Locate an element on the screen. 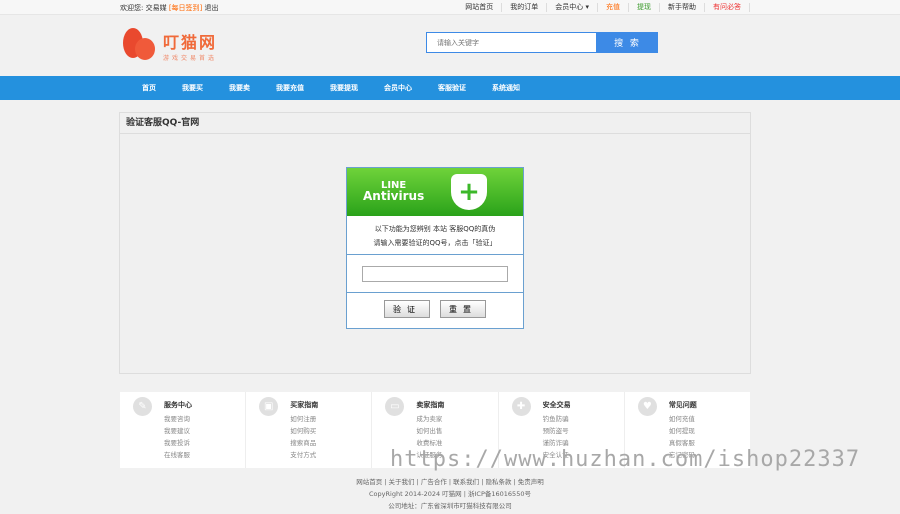  footer-column: ▣ 买家指南如何注册 如何购买 搜索商品 支付方式 is located at coordinates (309, 430).